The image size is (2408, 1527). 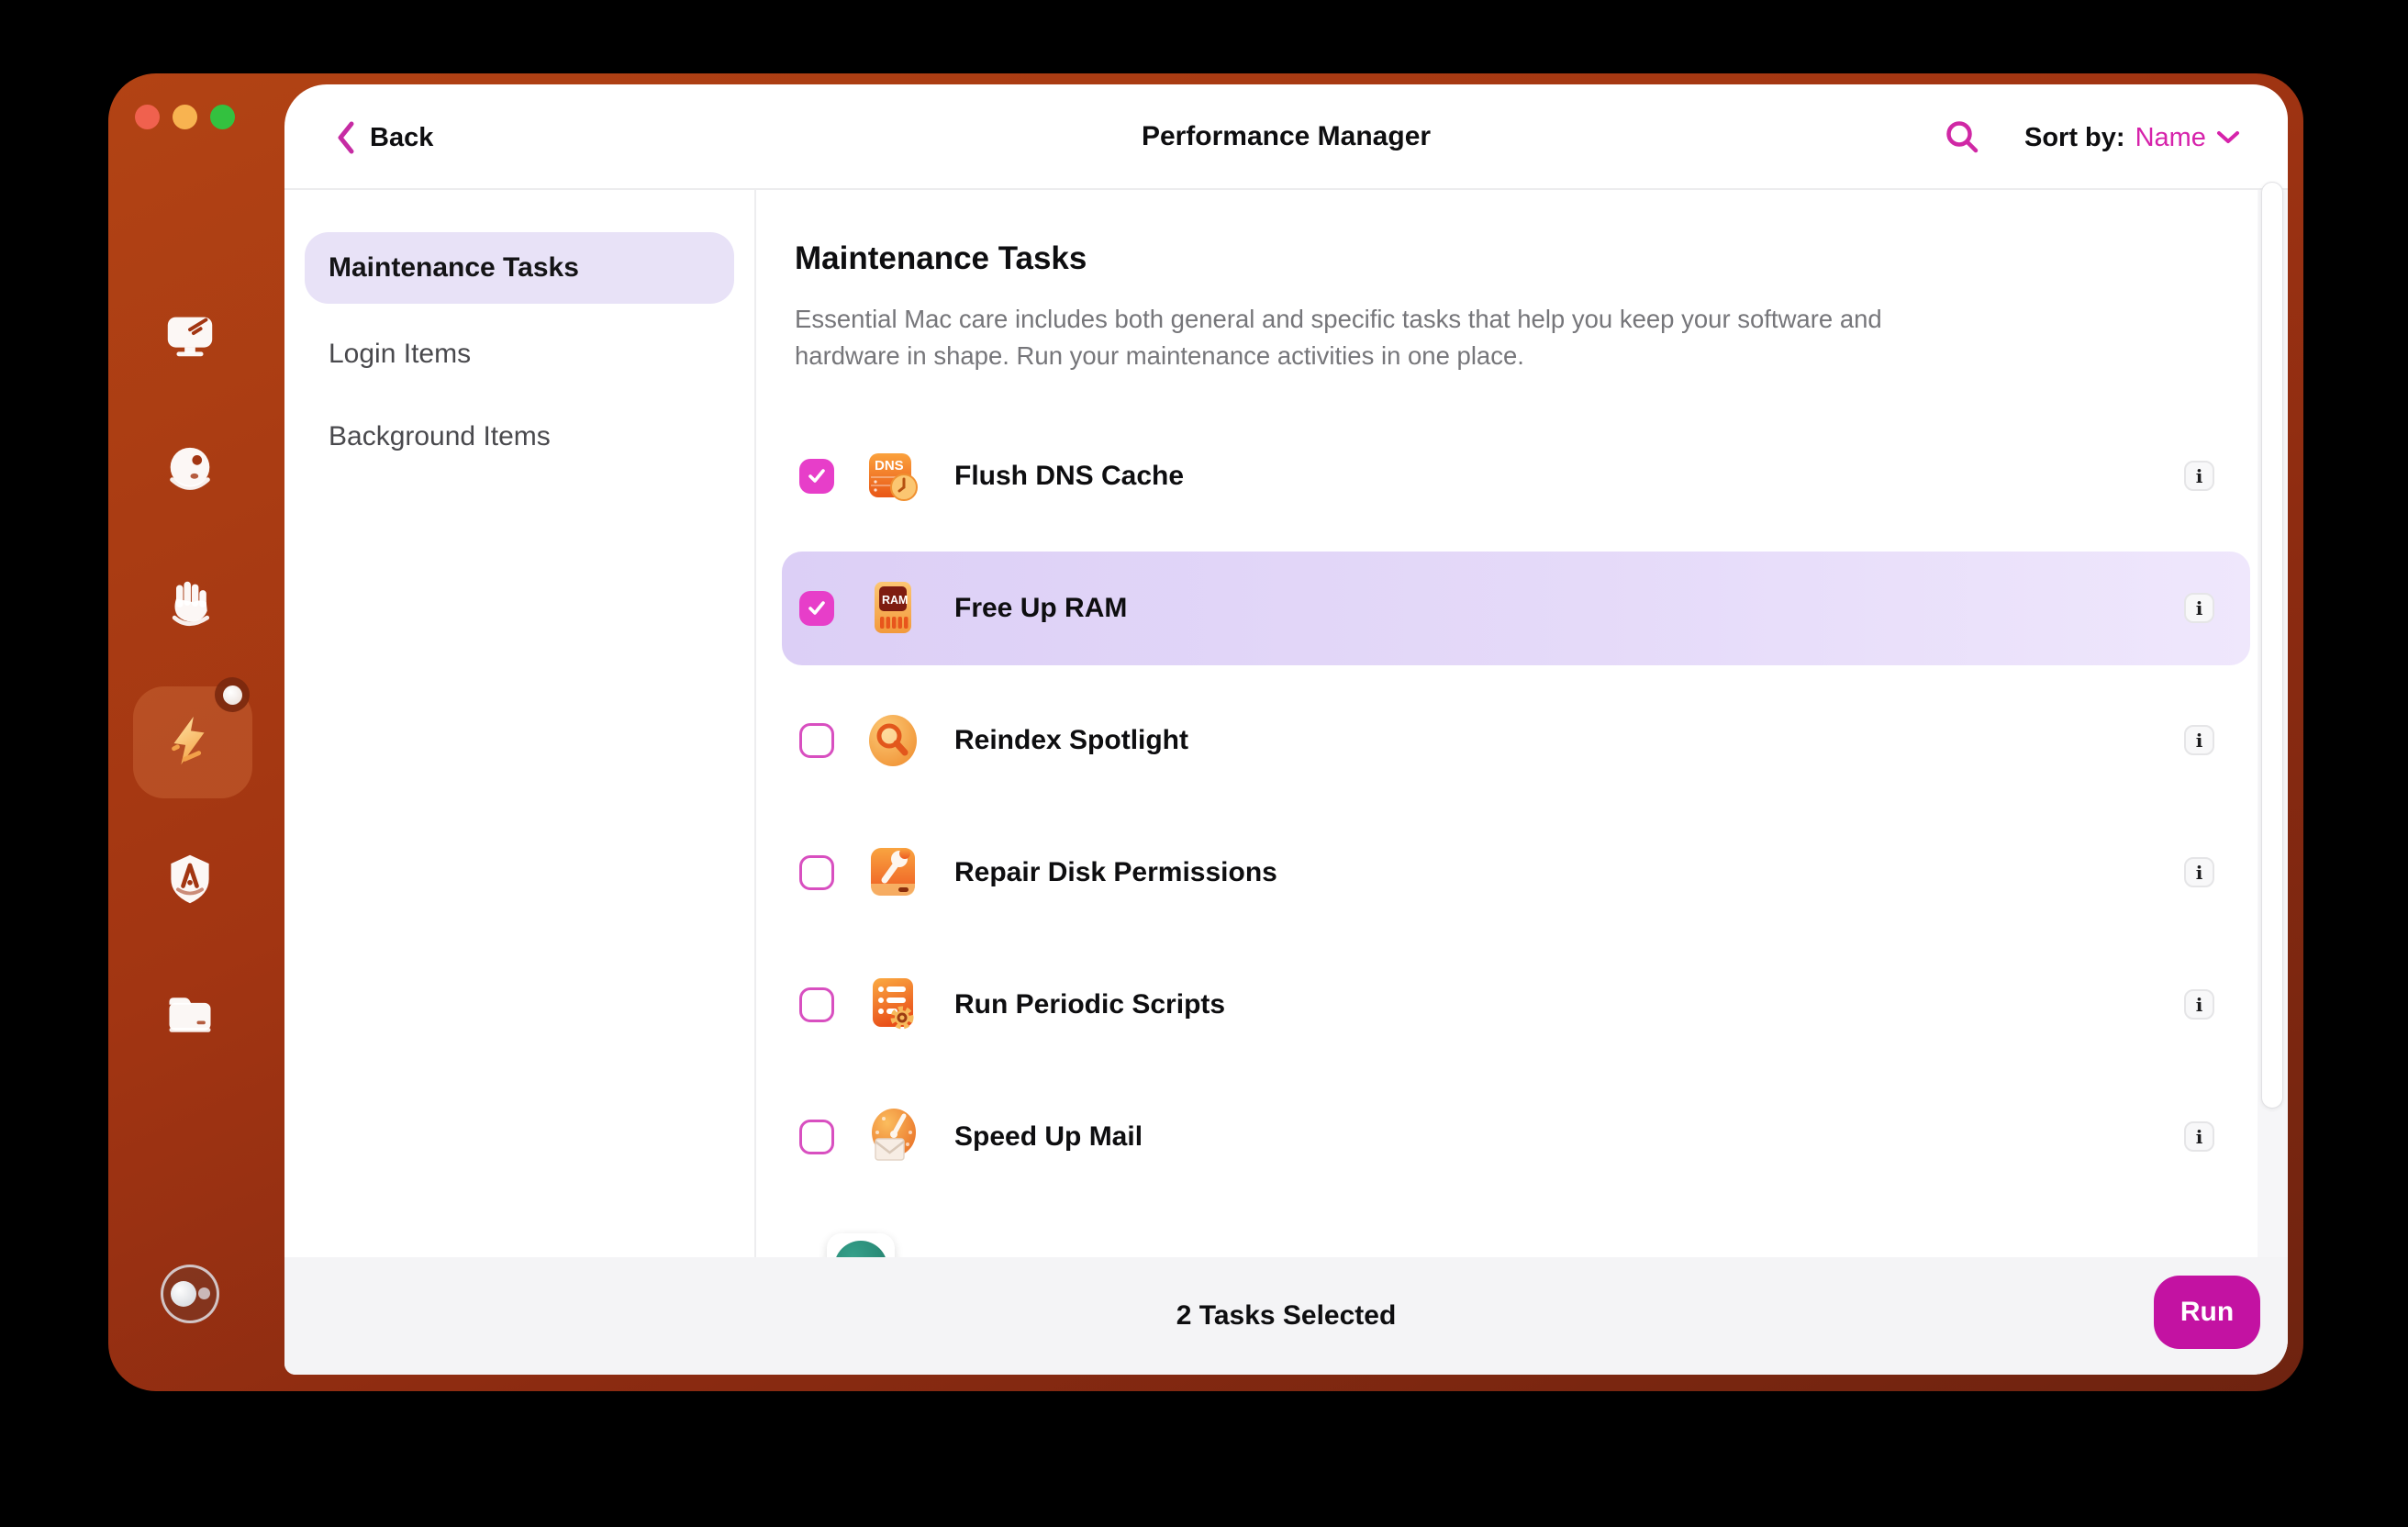 I want to click on application-shield-icon, so click(x=190, y=879).